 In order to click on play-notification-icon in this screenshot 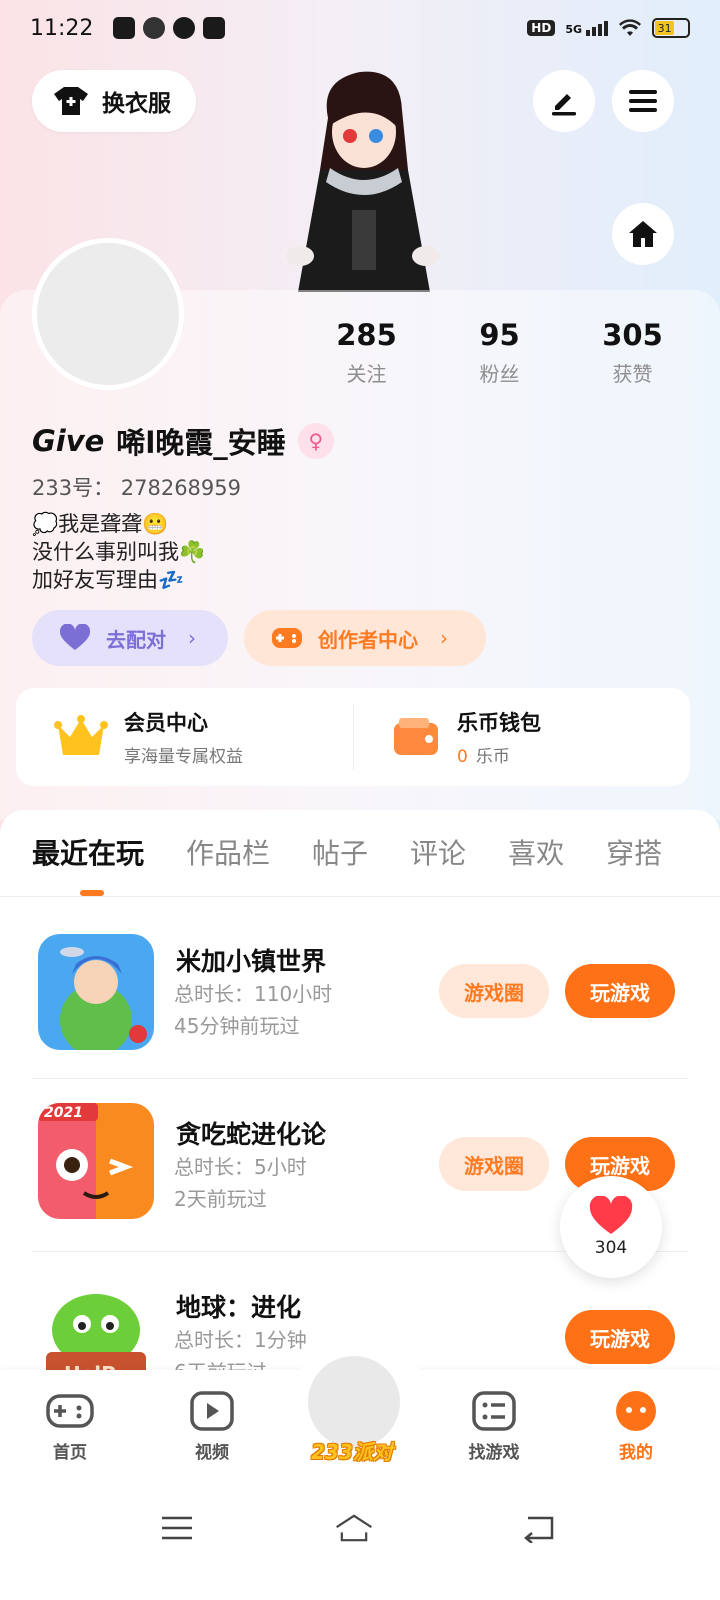, I will do `click(184, 28)`.